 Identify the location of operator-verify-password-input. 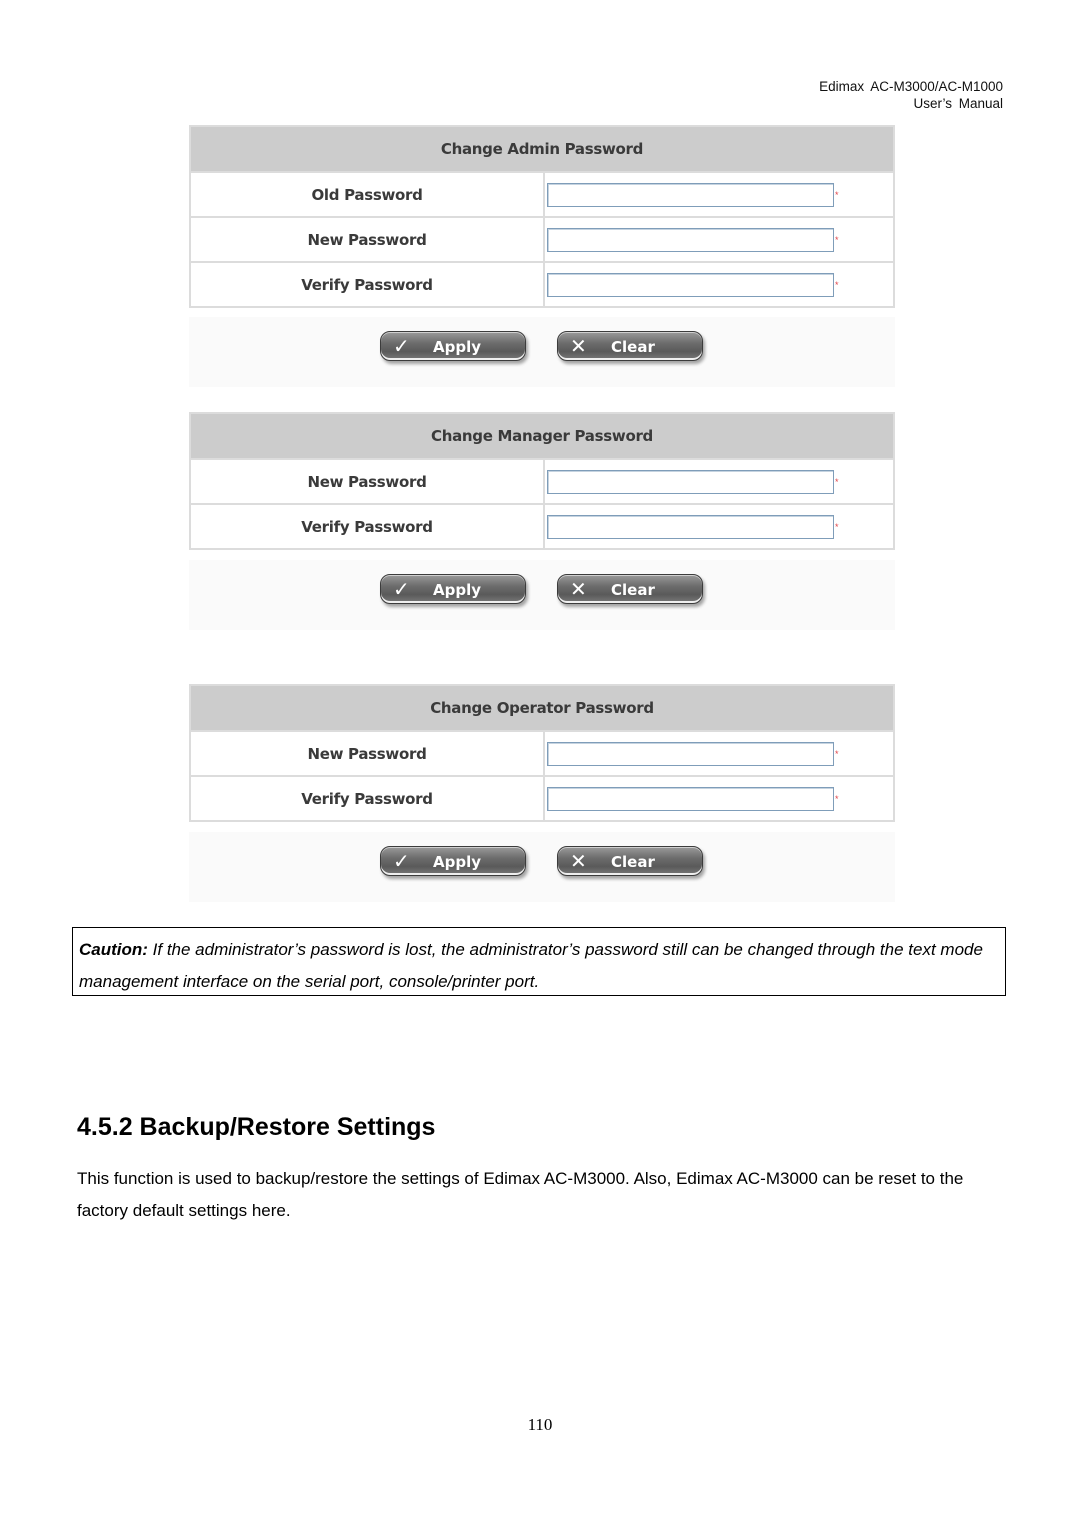
(690, 798).